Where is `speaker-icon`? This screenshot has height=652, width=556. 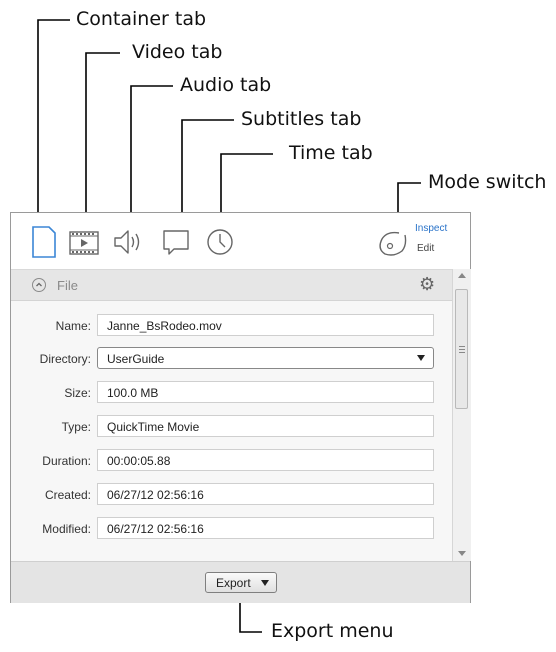 speaker-icon is located at coordinates (127, 242).